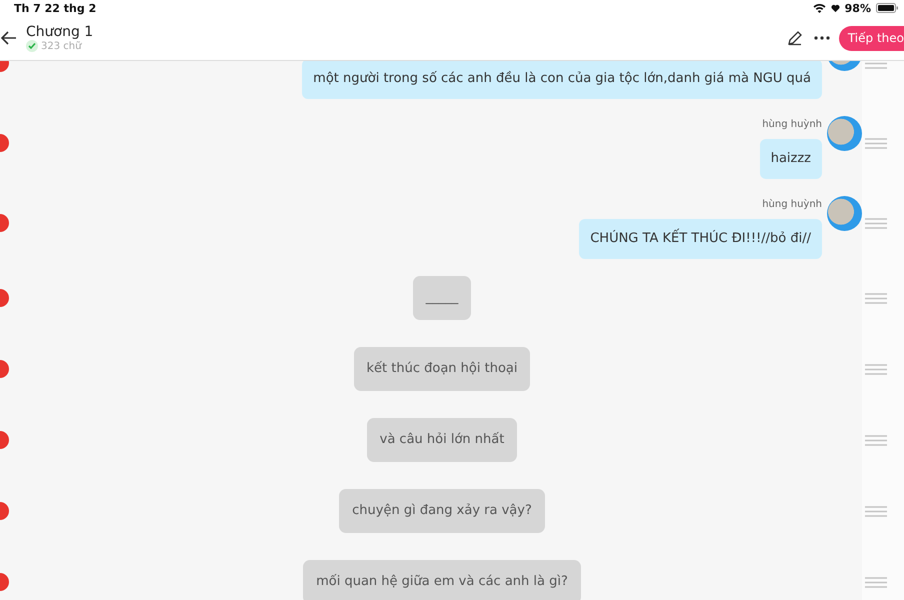 This screenshot has height=600, width=904. What do you see at coordinates (55, 8) in the screenshot?
I see `status-date: Th 7 22 thg 2` at bounding box center [55, 8].